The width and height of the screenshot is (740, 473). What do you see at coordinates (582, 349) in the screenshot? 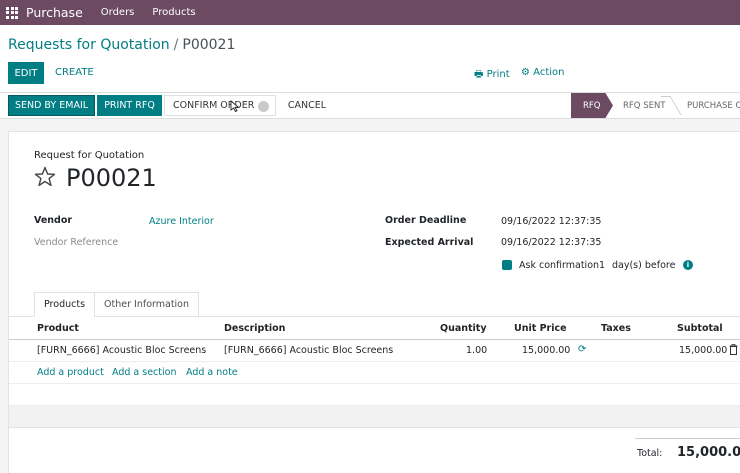
I see `refresh-icon: ⟳` at bounding box center [582, 349].